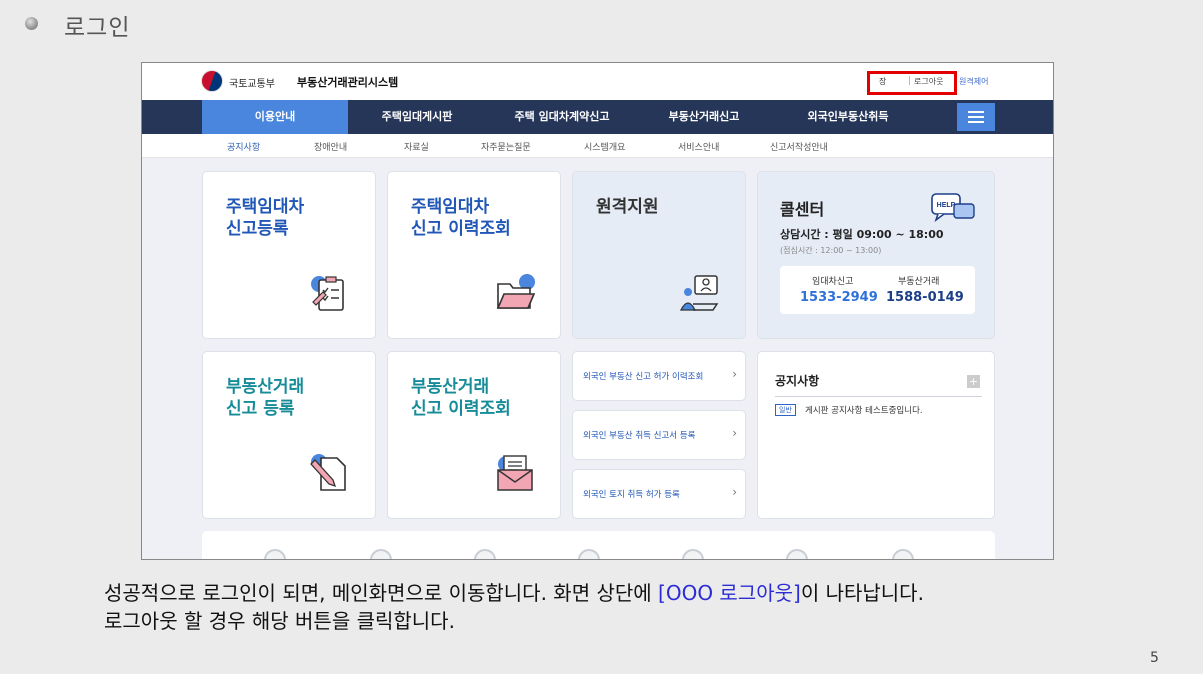 The image size is (1203, 674). I want to click on link-label: 외국인 토지 취득 허가 등록, so click(631, 495).